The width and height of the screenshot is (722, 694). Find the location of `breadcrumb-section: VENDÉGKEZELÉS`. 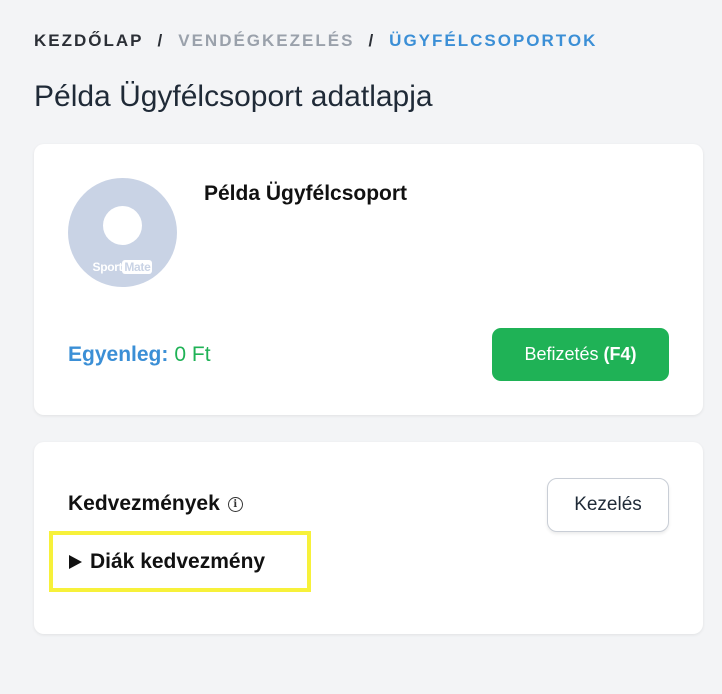

breadcrumb-section: VENDÉGKEZELÉS is located at coordinates (266, 41).